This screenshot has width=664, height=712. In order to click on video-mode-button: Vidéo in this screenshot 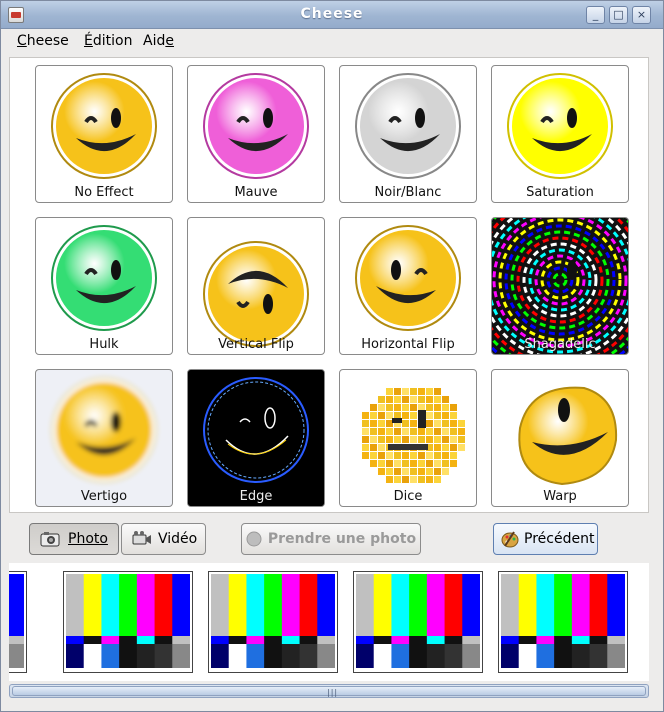, I will do `click(163, 539)`.